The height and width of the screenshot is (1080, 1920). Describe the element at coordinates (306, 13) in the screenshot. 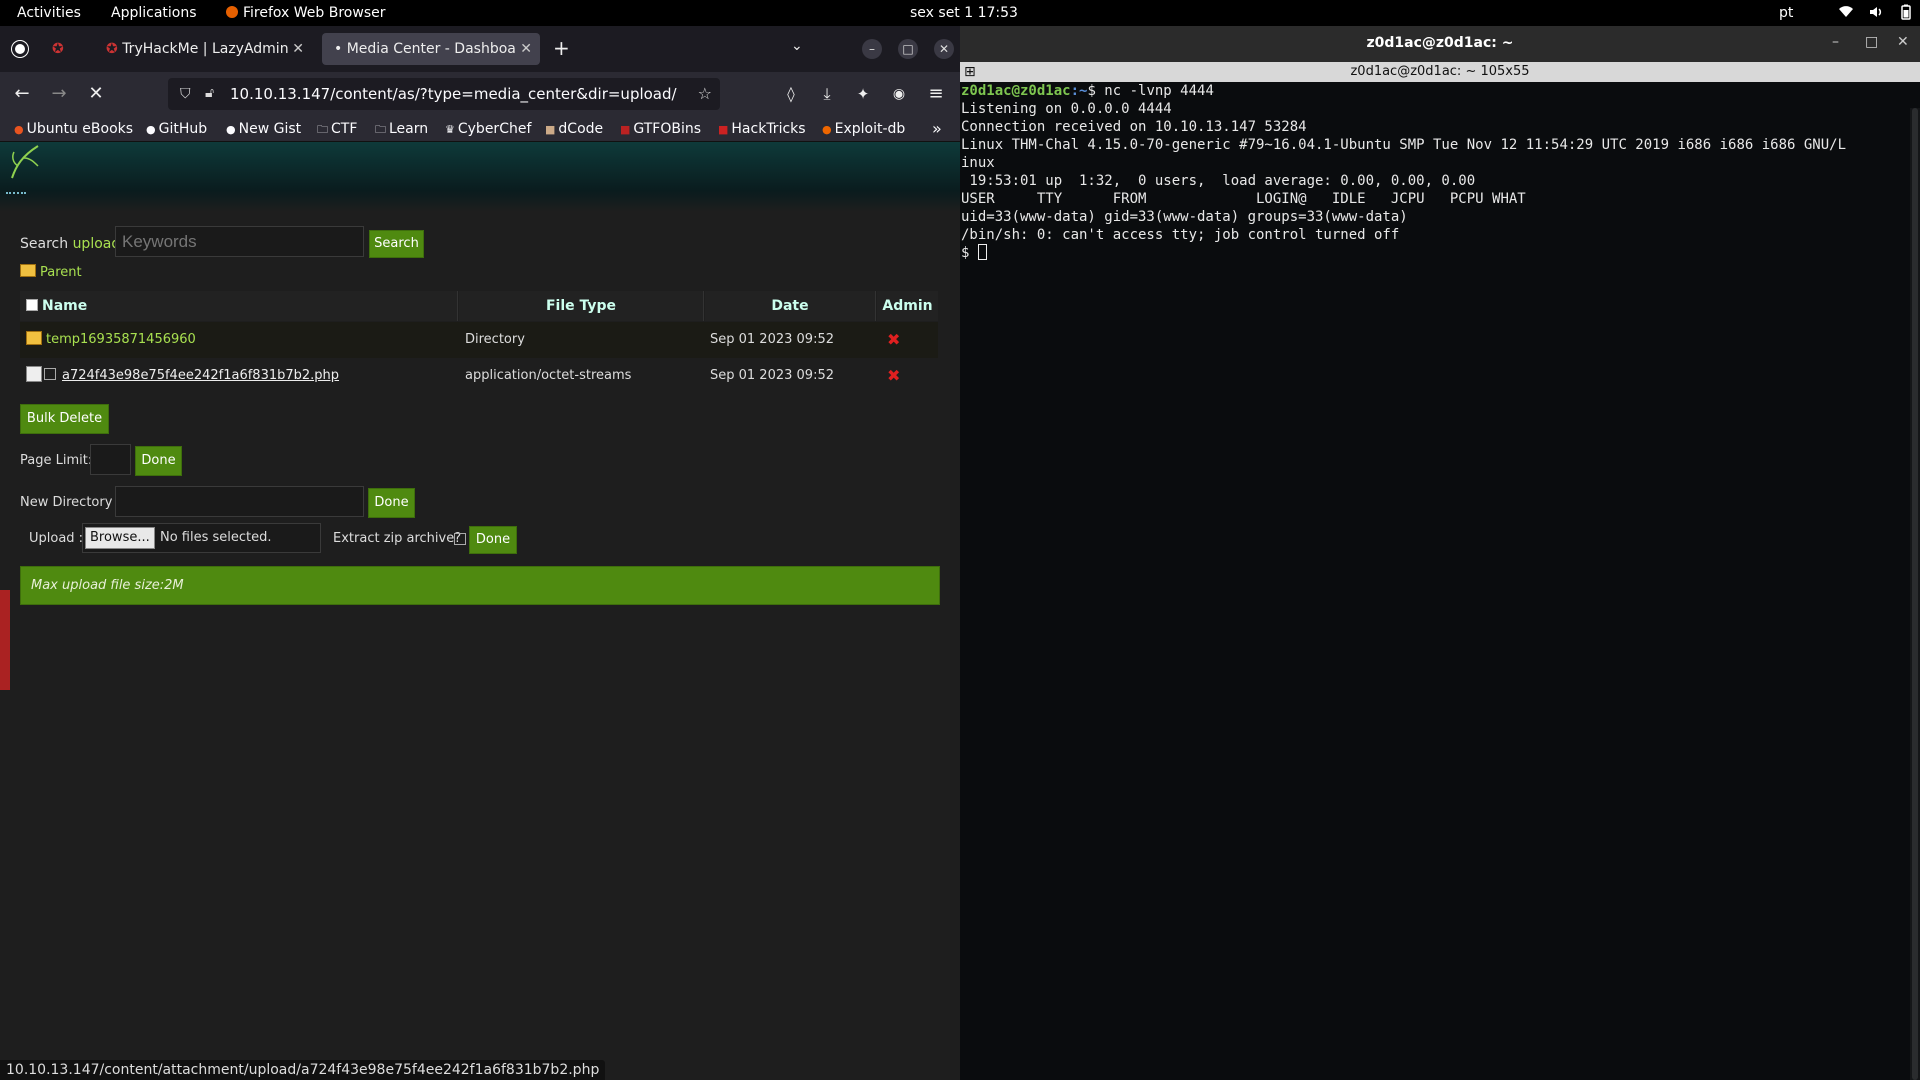

I see `app-menu: Firefox Web Browser` at that location.